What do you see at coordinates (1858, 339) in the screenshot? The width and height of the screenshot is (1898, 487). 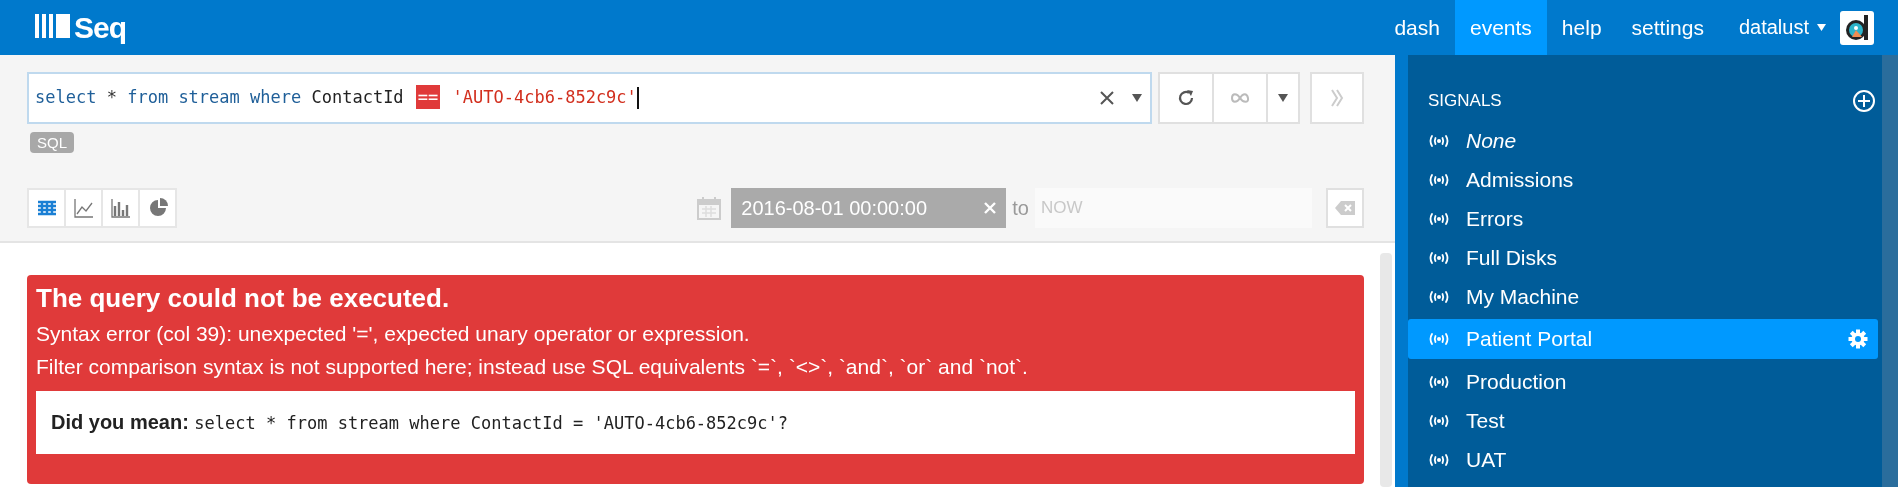 I see `settings-icon` at bounding box center [1858, 339].